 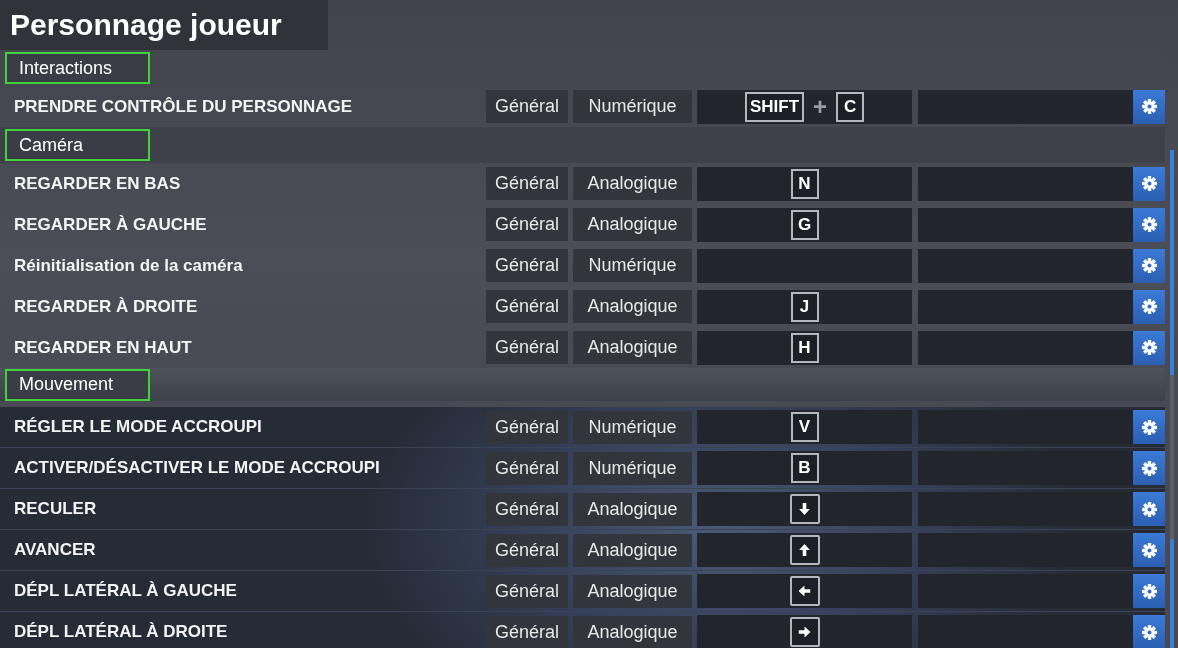 What do you see at coordinates (774, 106) in the screenshot?
I see `key-cap: SHIFT` at bounding box center [774, 106].